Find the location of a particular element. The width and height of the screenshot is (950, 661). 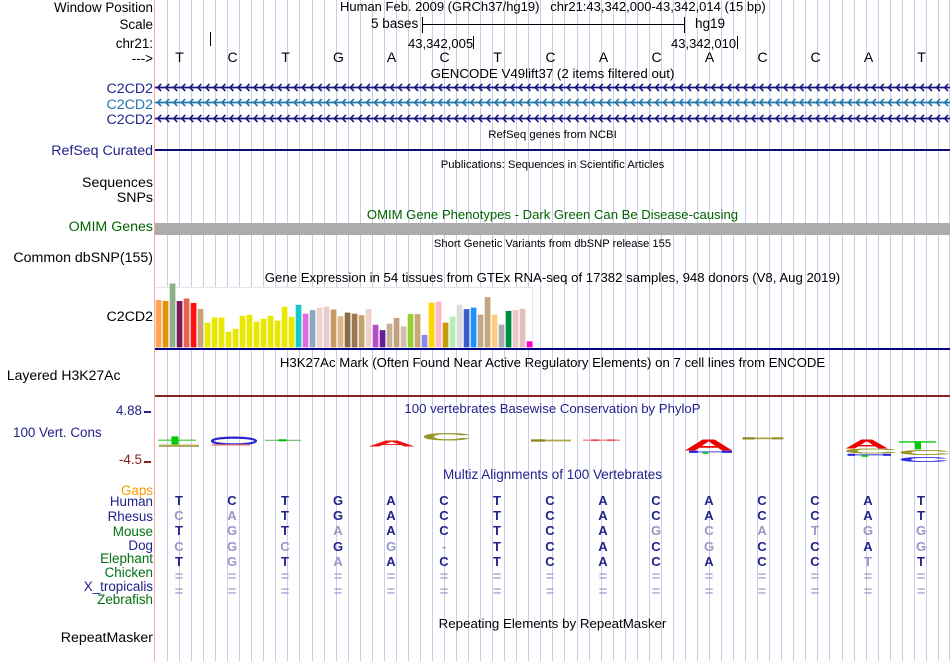

svg-text: A is located at coordinates (391, 443).